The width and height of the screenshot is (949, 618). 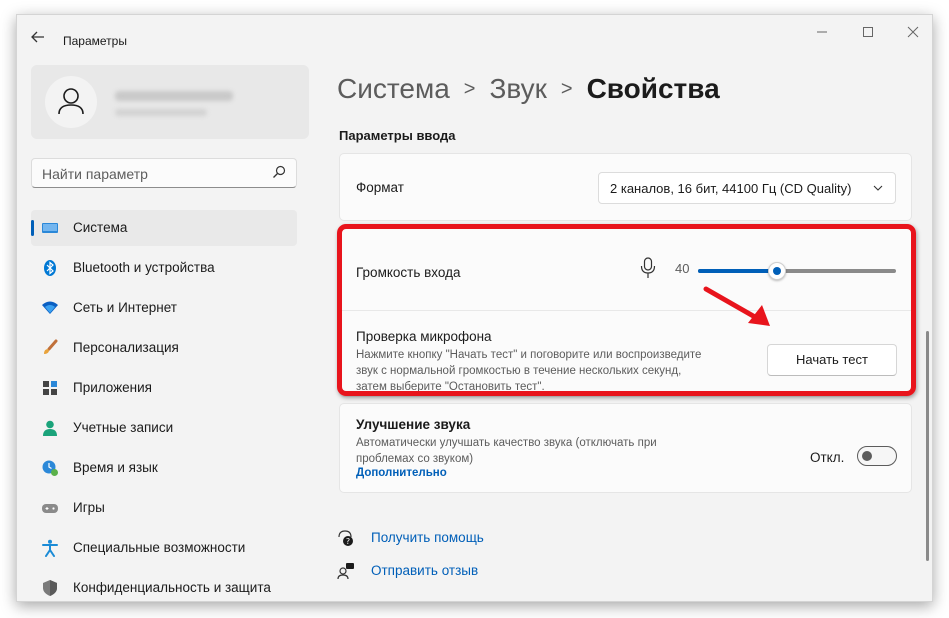 I want to click on audio-enhancement-description-line: проблемах со звуком), so click(x=415, y=459).